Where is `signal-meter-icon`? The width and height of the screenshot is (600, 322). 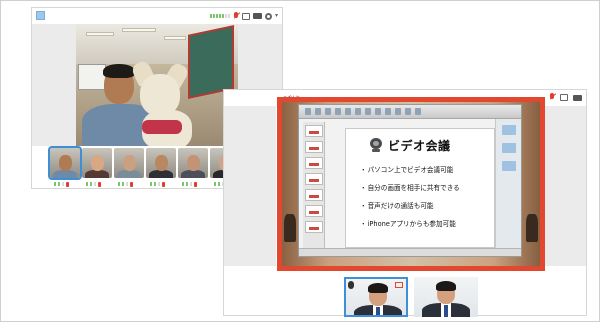
signal-meter-icon is located at coordinates (219, 16).